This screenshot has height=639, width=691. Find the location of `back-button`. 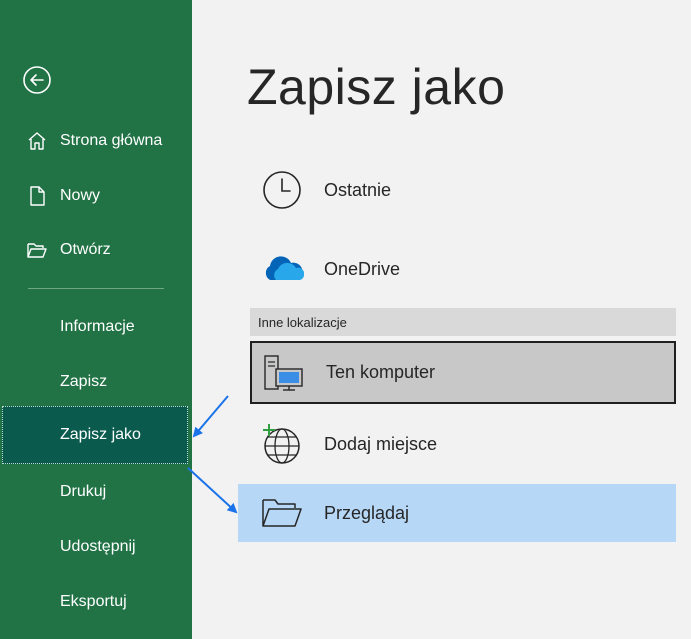

back-button is located at coordinates (37, 80).